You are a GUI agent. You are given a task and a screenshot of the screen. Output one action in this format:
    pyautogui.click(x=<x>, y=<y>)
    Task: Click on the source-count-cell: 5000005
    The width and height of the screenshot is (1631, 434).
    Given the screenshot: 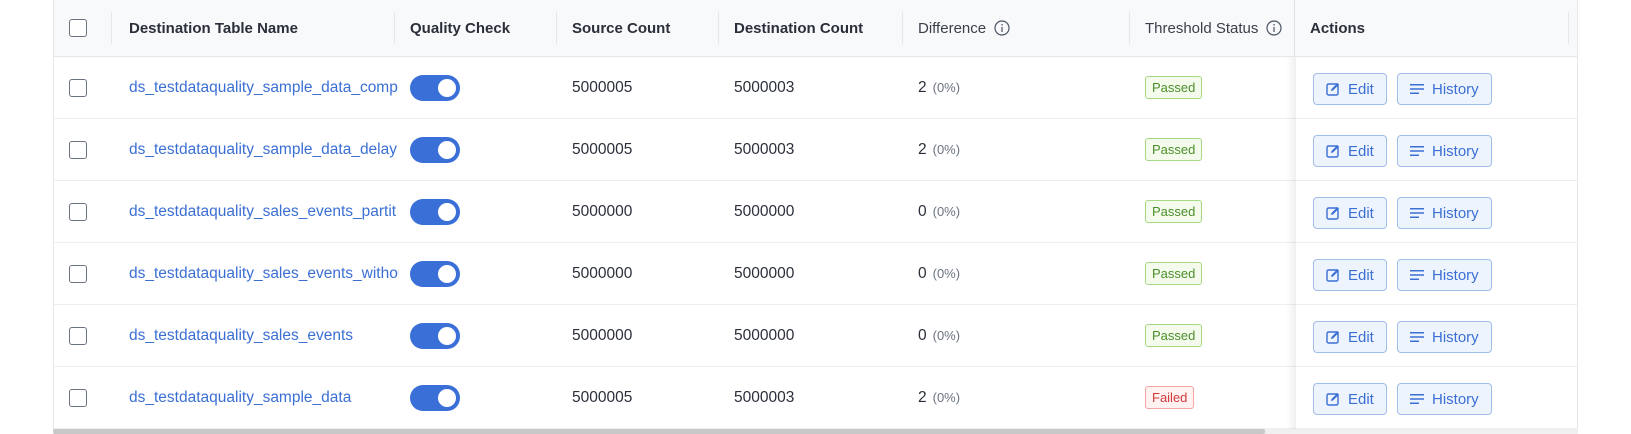 What is the action you would take?
    pyautogui.click(x=602, y=397)
    